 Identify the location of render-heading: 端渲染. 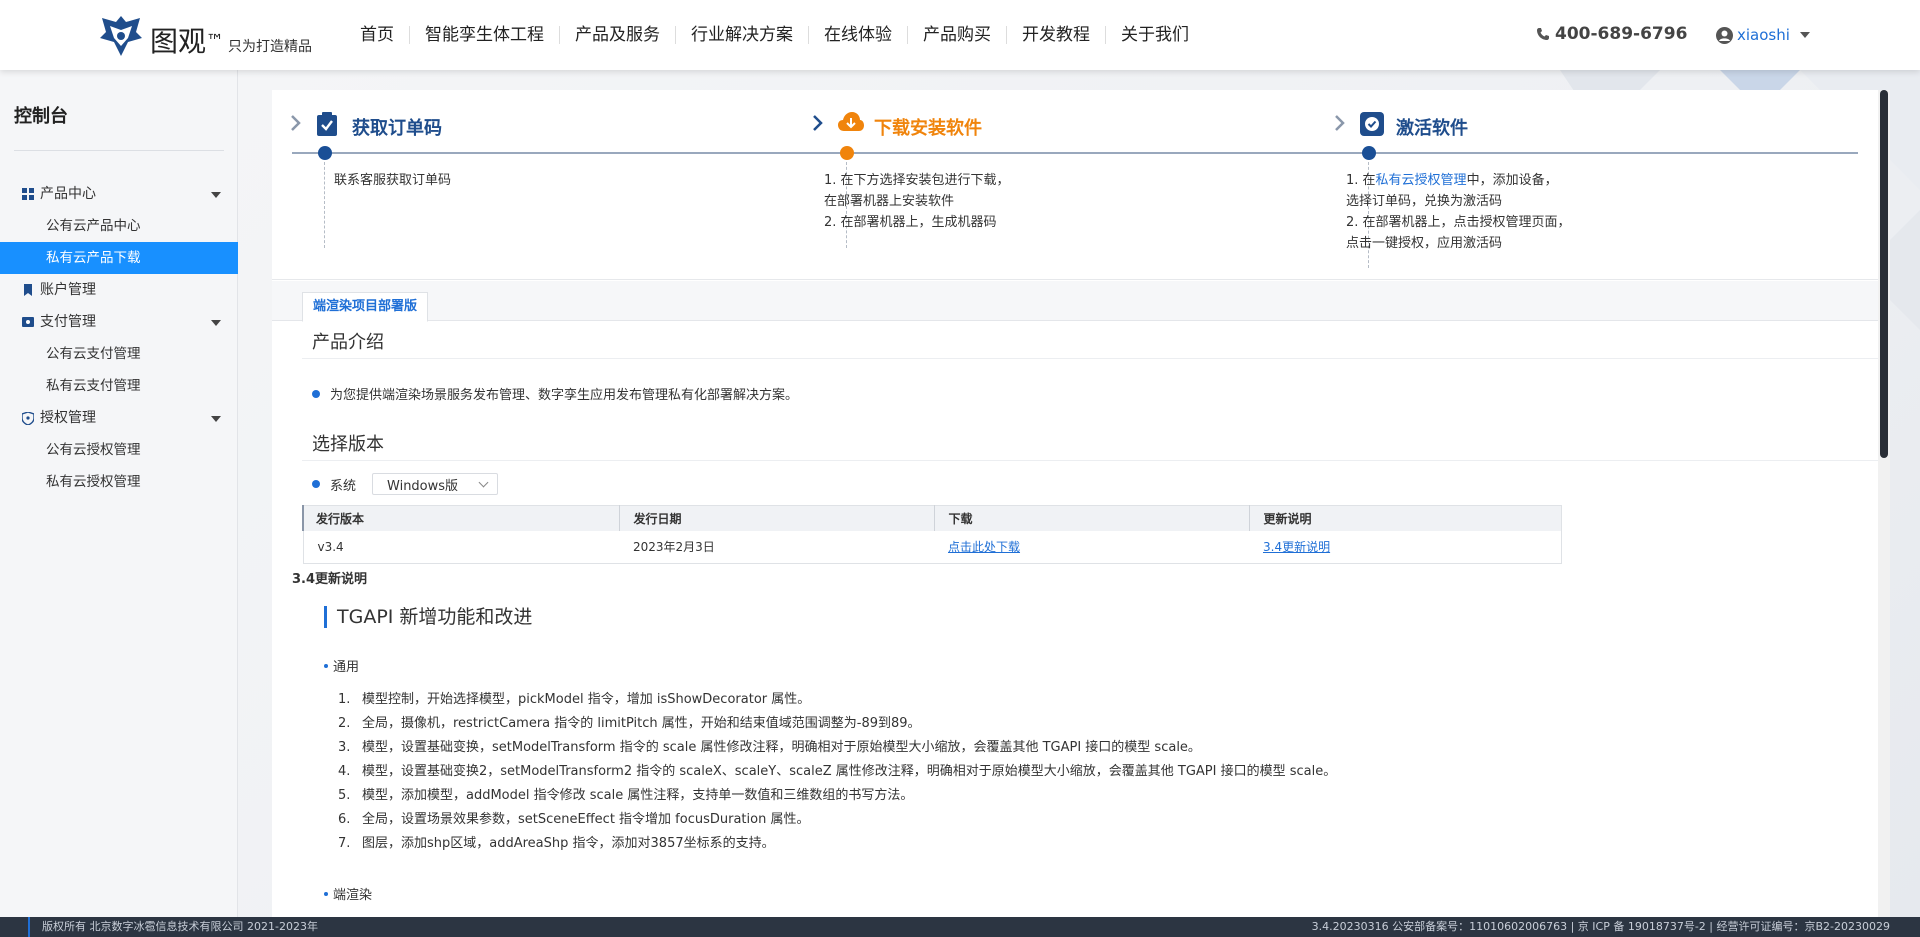
(348, 893).